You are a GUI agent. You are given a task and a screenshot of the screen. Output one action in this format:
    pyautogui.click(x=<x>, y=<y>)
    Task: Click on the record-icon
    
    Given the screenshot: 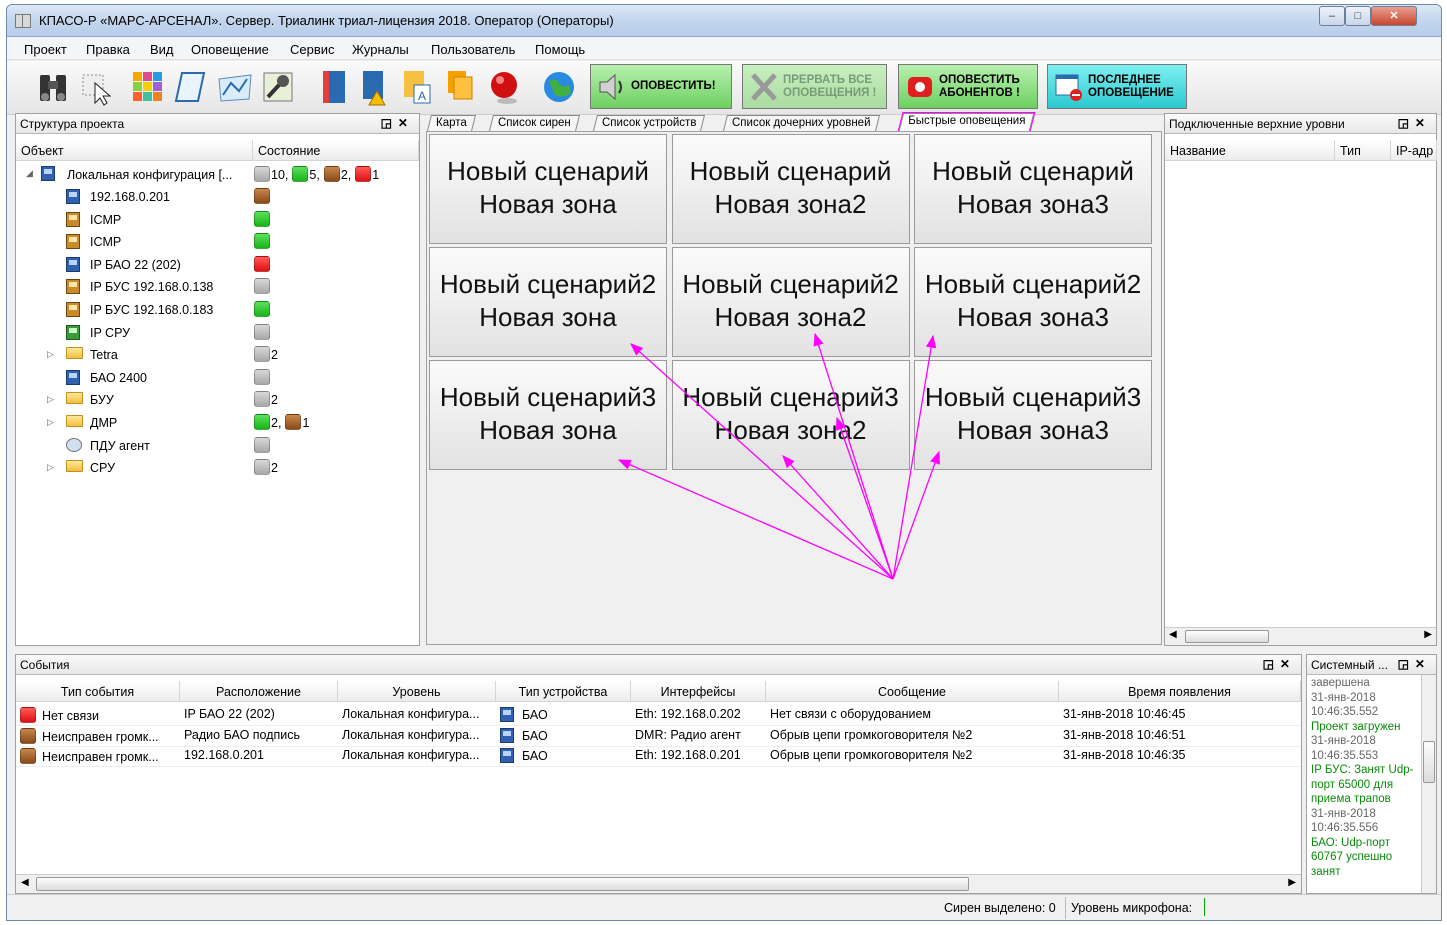 What is the action you would take?
    pyautogui.click(x=505, y=87)
    